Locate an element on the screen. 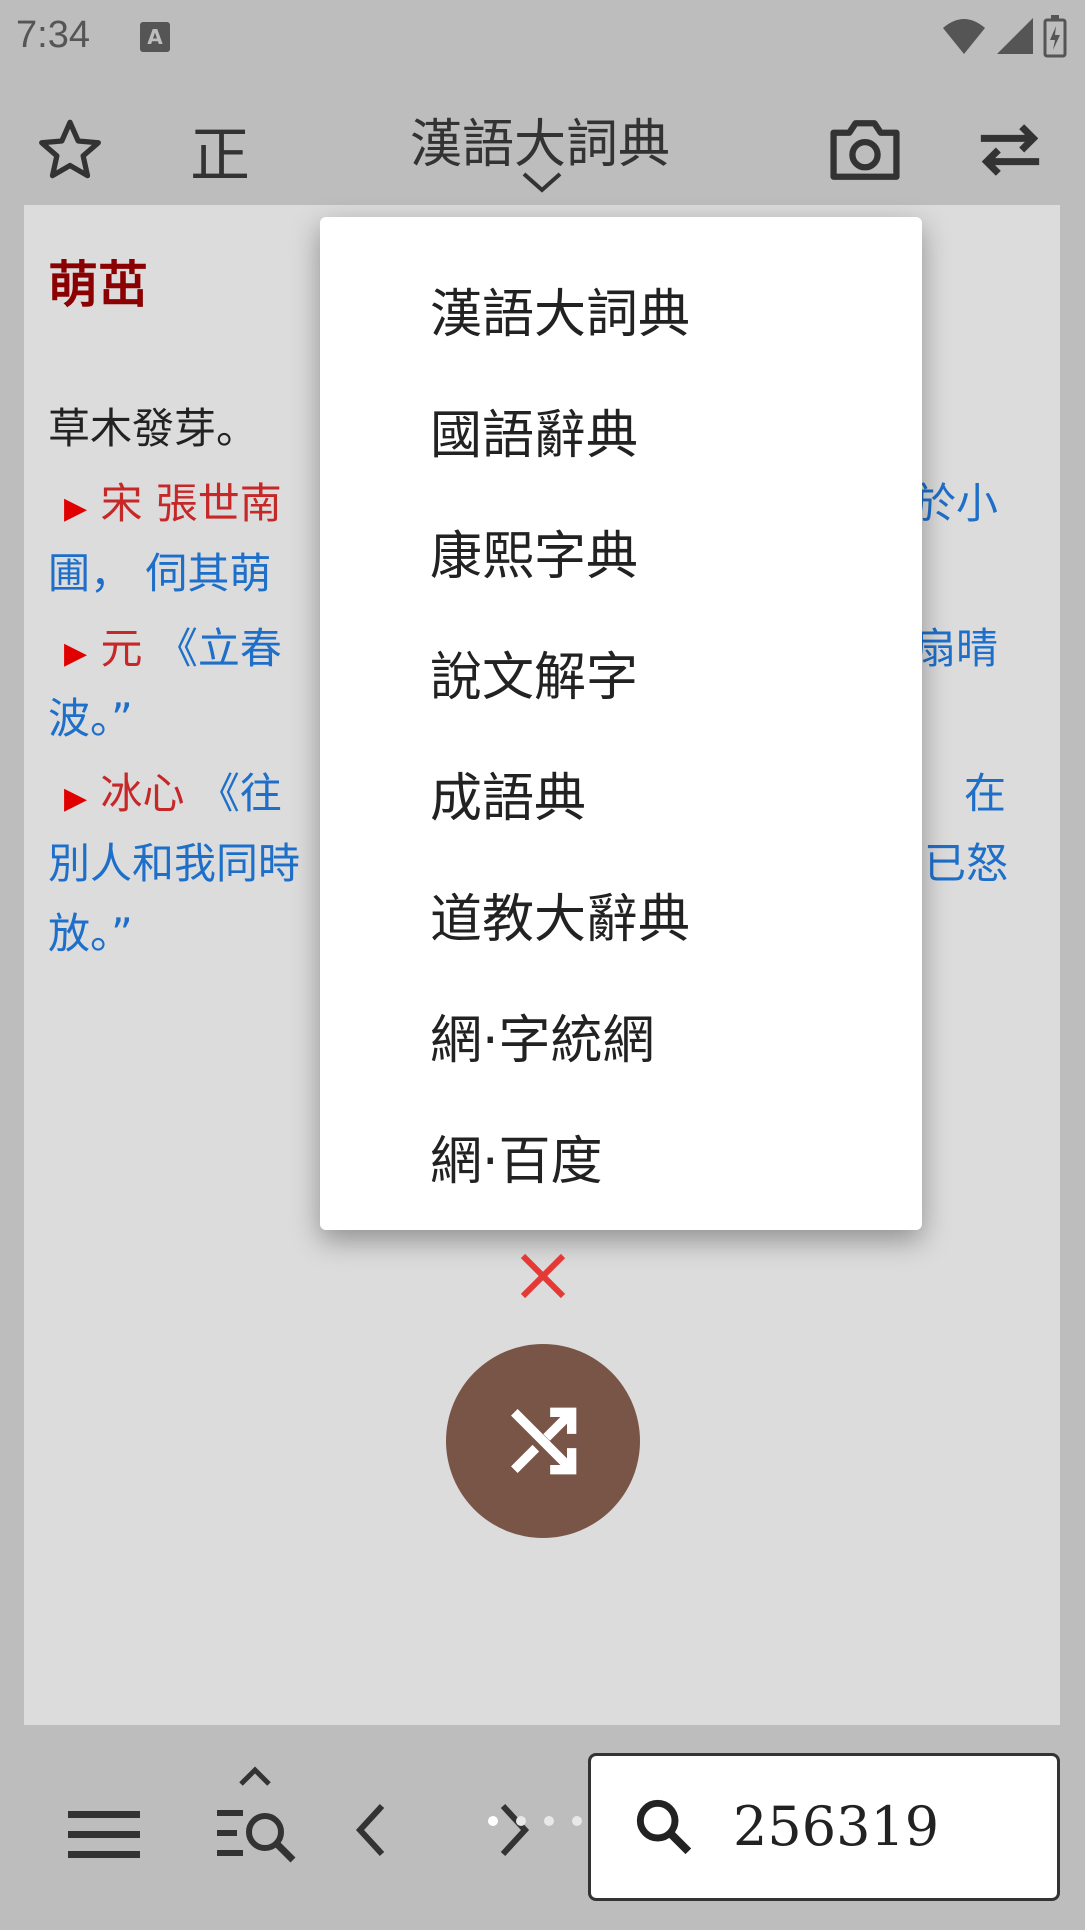 The height and width of the screenshot is (1930, 1085). citation-source: 宋 張世南 is located at coordinates (190, 503).